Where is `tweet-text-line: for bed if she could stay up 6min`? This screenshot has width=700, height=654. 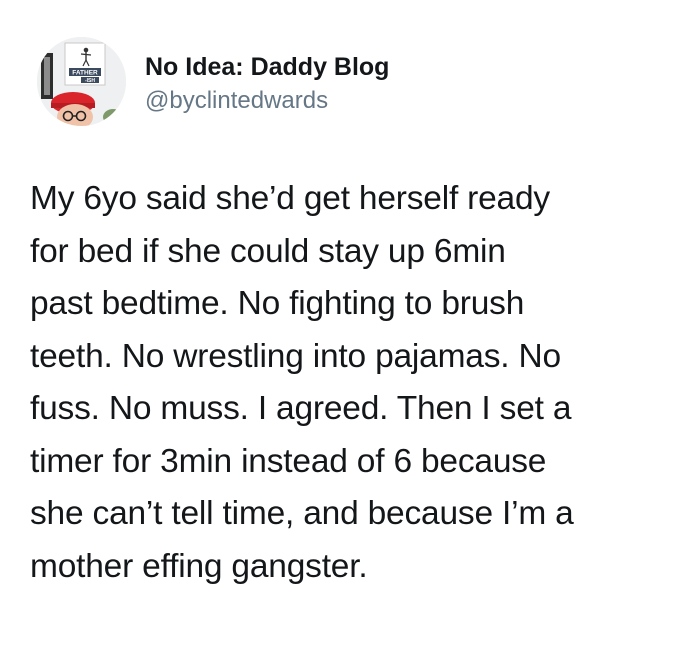 tweet-text-line: for bed if she could stay up 6min is located at coordinates (268, 251).